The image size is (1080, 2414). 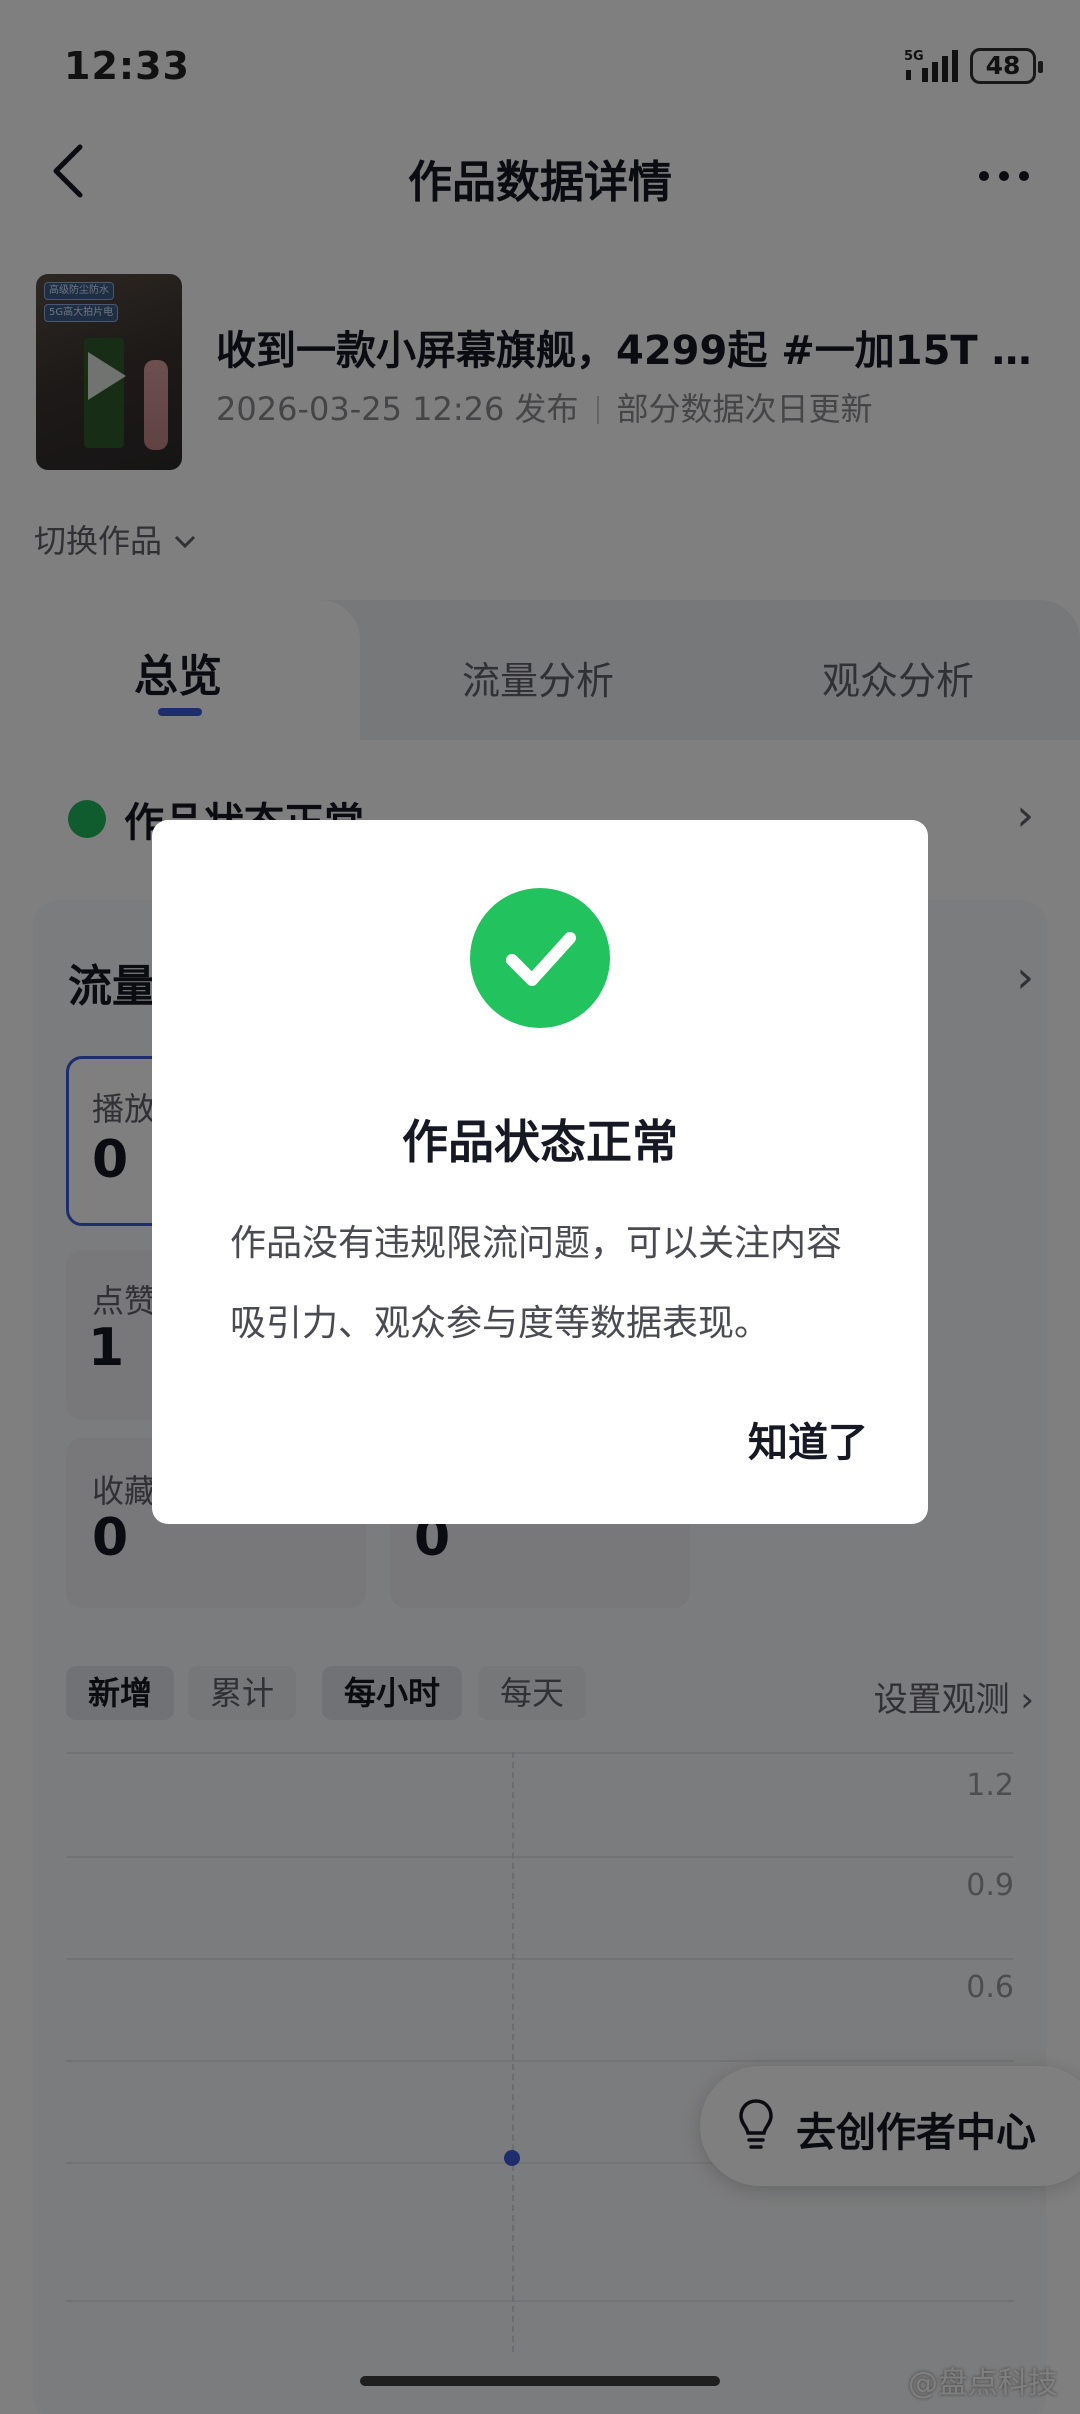 What do you see at coordinates (540, 958) in the screenshot?
I see `success-check-icon` at bounding box center [540, 958].